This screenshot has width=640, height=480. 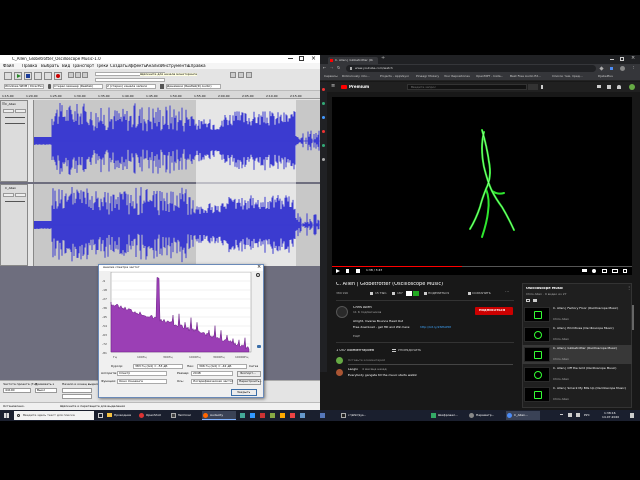 What do you see at coordinates (15, 201) in the screenshot?
I see `track2-gain-slider` at bounding box center [15, 201].